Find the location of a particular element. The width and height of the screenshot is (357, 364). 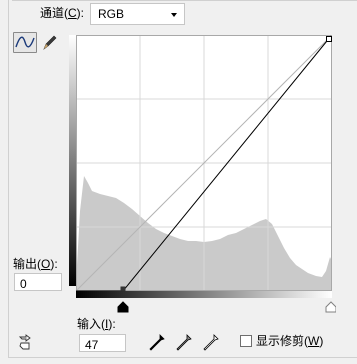

input-slider-track is located at coordinates (226, 307).